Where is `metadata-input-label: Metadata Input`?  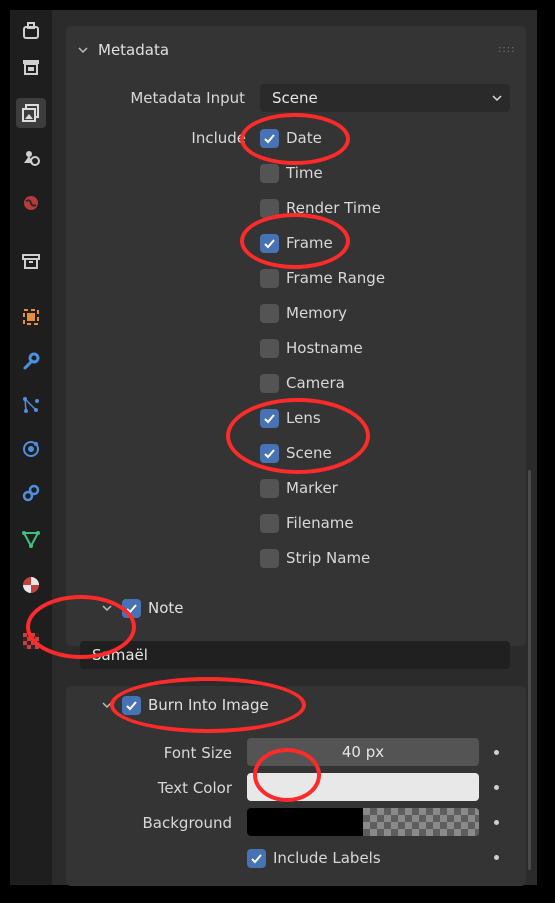
metadata-input-label: Metadata Input is located at coordinates (187, 98).